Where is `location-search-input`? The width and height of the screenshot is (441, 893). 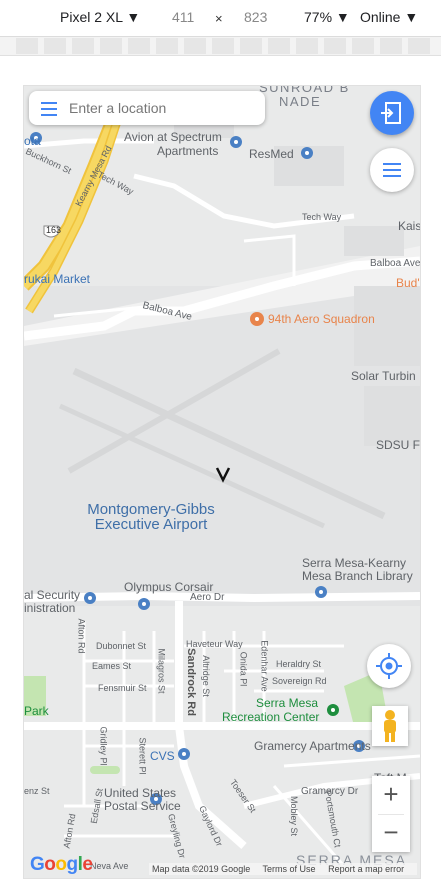
location-search-input is located at coordinates (164, 108).